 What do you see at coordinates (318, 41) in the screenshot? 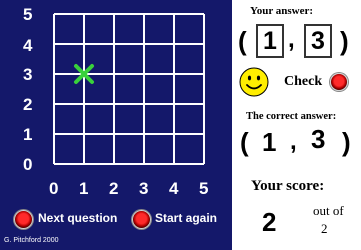
I see `answer-y-input: 3` at bounding box center [318, 41].